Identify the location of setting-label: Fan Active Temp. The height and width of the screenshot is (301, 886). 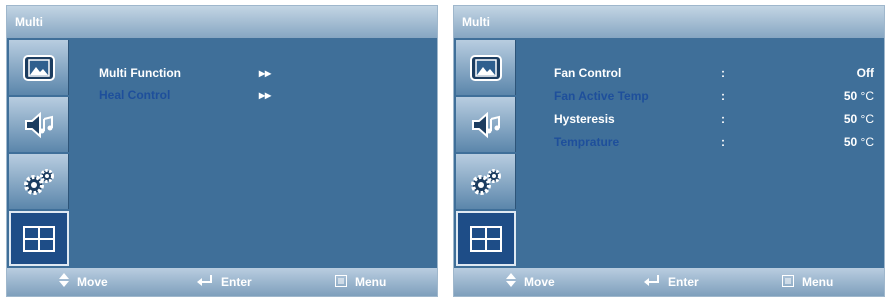
(601, 96).